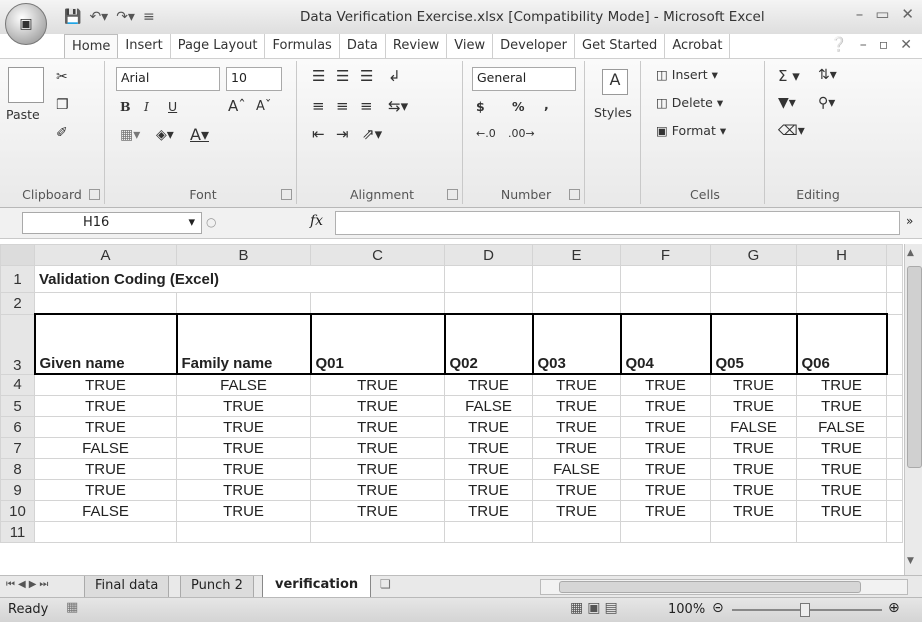  What do you see at coordinates (94, 194) in the screenshot?
I see `clipboard-launcher-icon` at bounding box center [94, 194].